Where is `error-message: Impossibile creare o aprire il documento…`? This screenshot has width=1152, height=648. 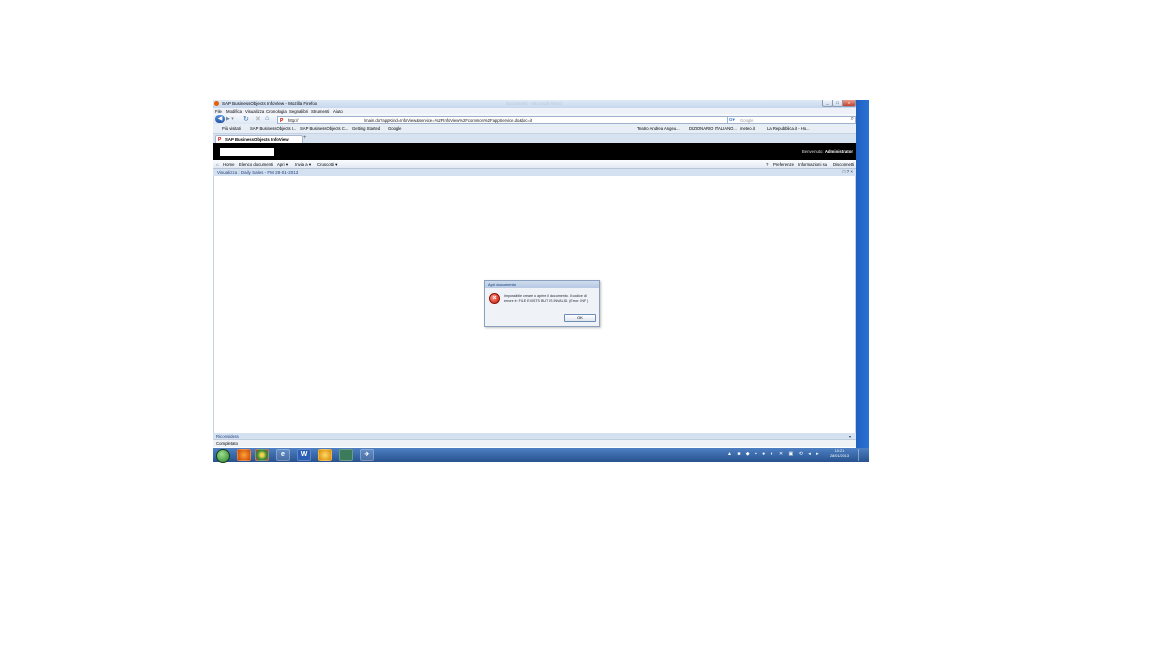 error-message: Impossibile creare o aprire il documento… is located at coordinates (546, 298).